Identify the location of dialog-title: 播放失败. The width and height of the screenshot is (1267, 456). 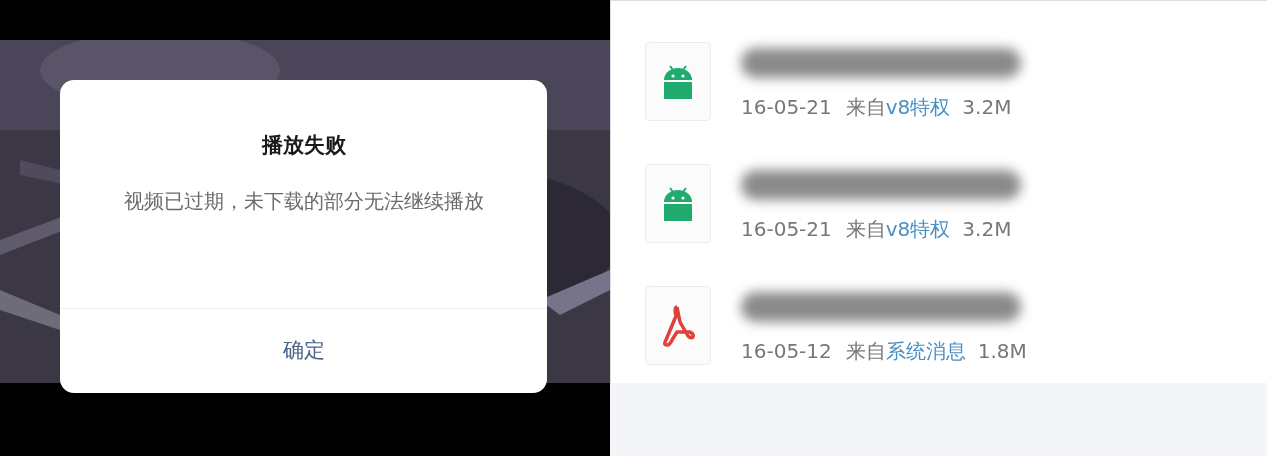
(303, 145).